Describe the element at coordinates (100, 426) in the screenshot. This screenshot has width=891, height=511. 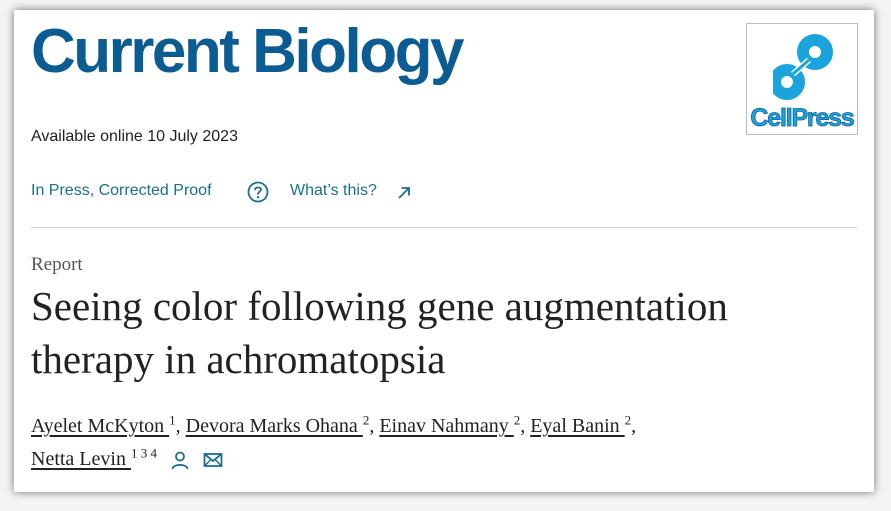
I see `author-name-link: Ayelet McKyton` at that location.